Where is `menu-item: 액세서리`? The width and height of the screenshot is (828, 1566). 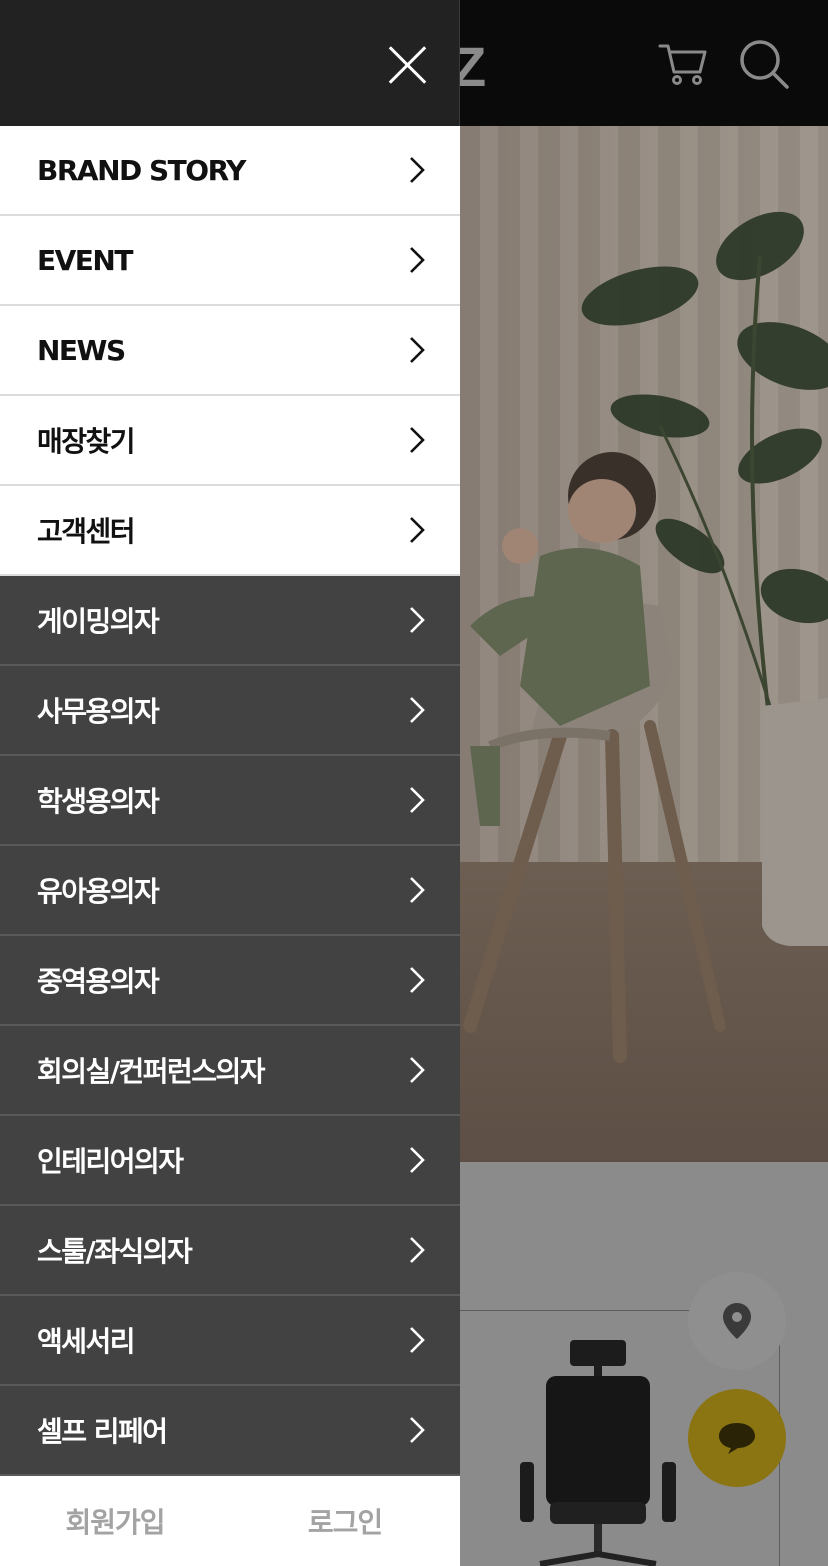 menu-item: 액세서리 is located at coordinates (230, 1341).